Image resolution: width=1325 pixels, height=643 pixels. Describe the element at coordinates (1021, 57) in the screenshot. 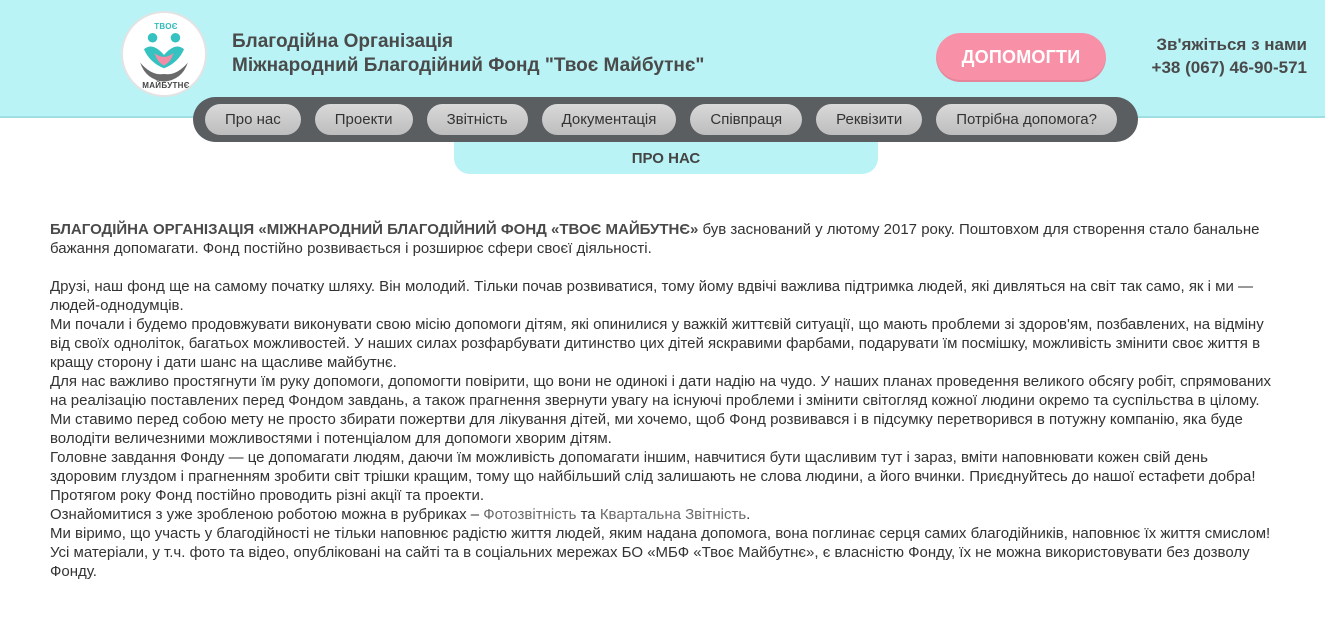

I see `help-button: ДОПОМОГТИ` at that location.